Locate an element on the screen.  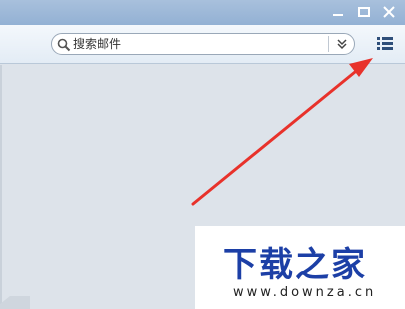
watermark-title: 下载之家 is located at coordinates (295, 265).